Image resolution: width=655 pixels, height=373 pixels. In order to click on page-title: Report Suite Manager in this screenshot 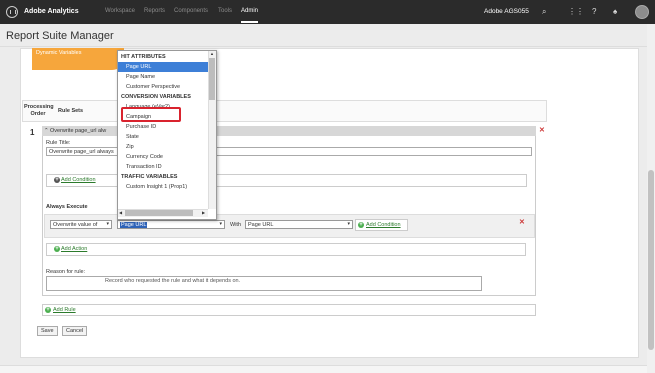, I will do `click(60, 36)`.